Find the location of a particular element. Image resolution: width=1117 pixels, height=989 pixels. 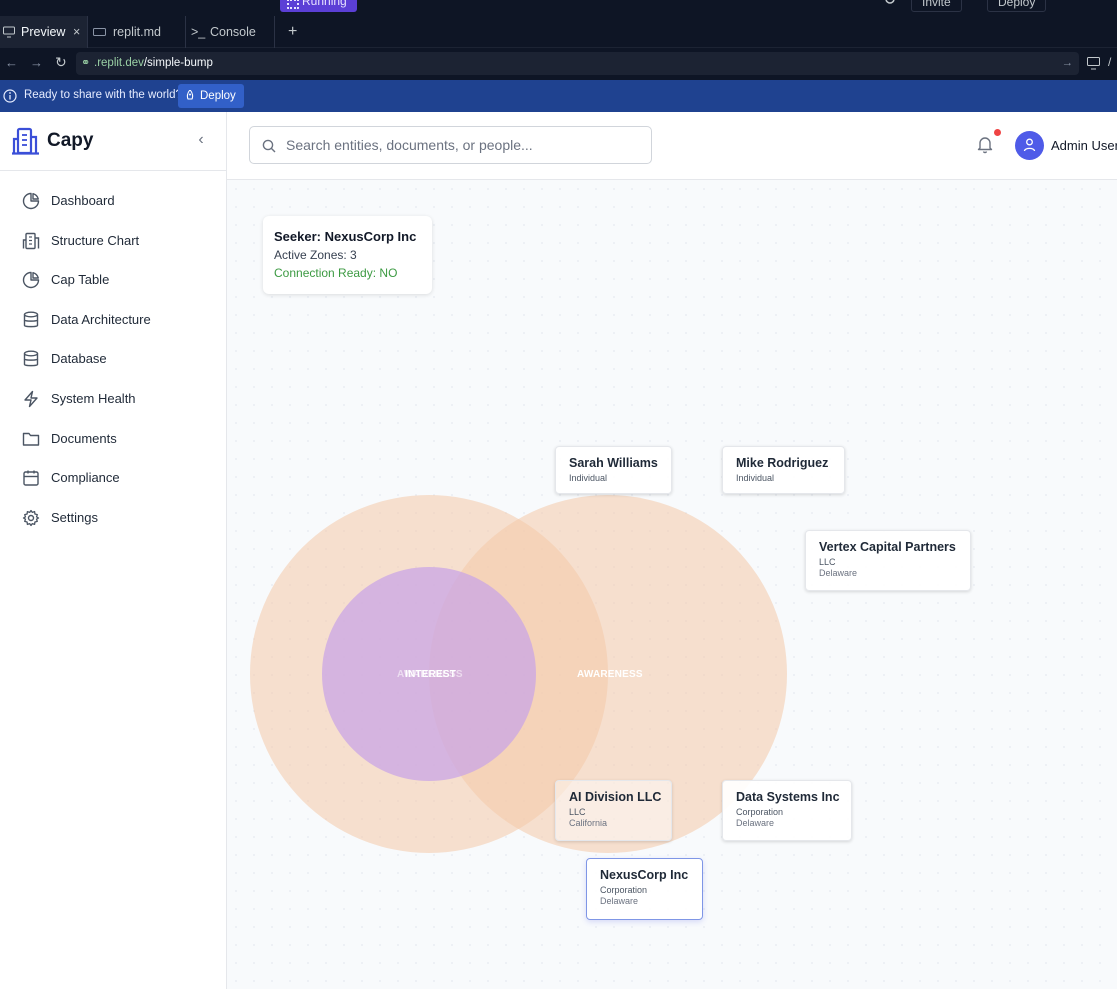

entity-node: Sarah Williams Individual is located at coordinates (613, 470).